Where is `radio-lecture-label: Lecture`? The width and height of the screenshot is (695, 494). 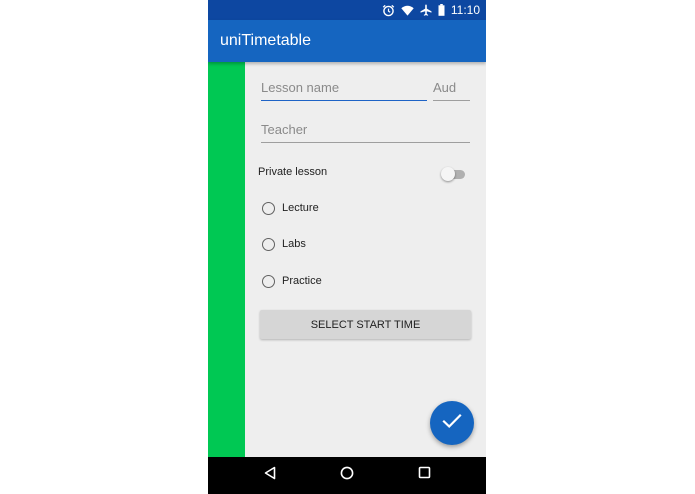
radio-lecture-label: Lecture is located at coordinates (300, 208).